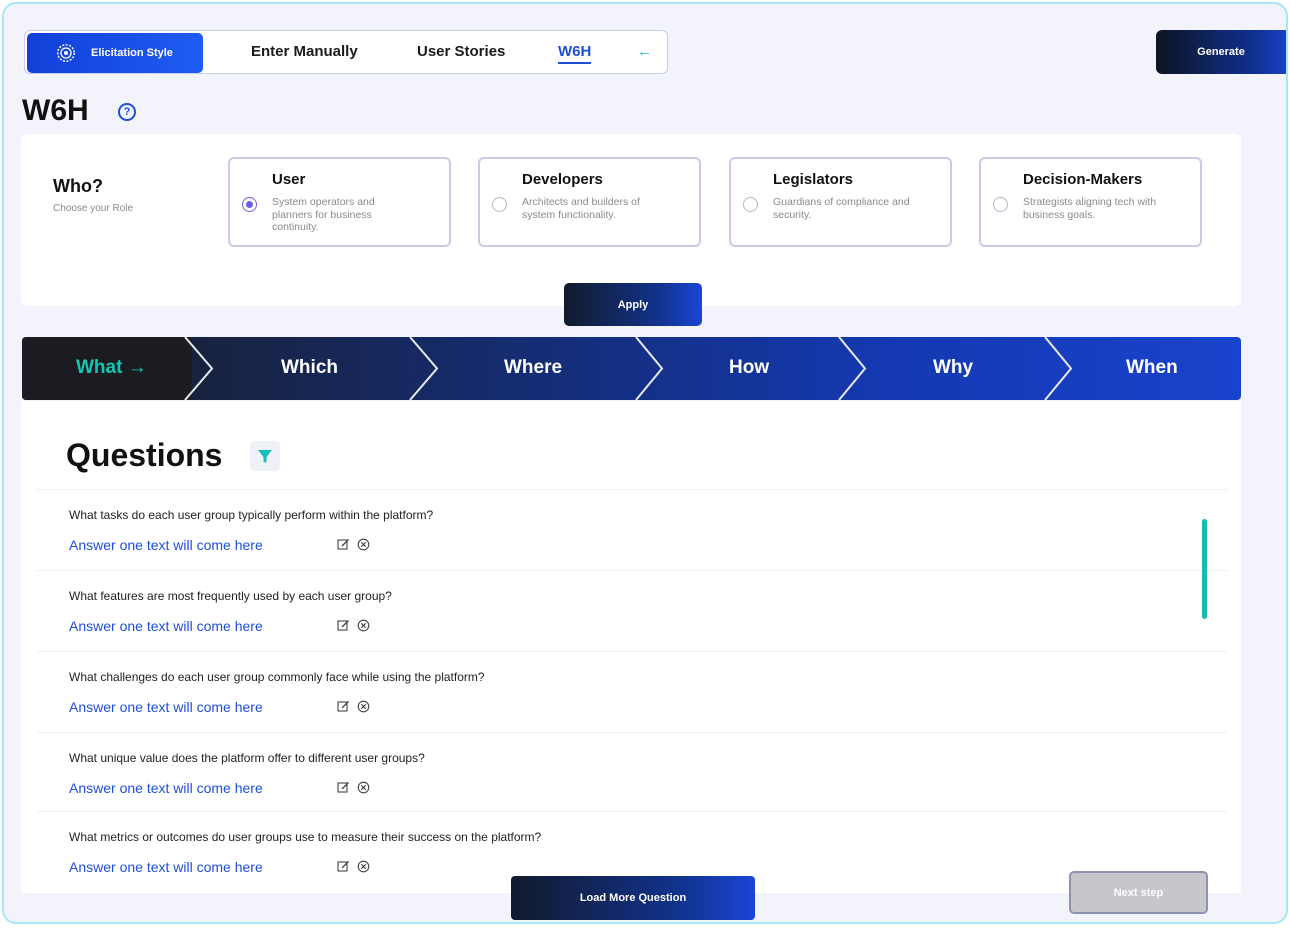 The image size is (1290, 928). Describe the element at coordinates (633, 898) in the screenshot. I see `load-more-button: Load More Question` at that location.